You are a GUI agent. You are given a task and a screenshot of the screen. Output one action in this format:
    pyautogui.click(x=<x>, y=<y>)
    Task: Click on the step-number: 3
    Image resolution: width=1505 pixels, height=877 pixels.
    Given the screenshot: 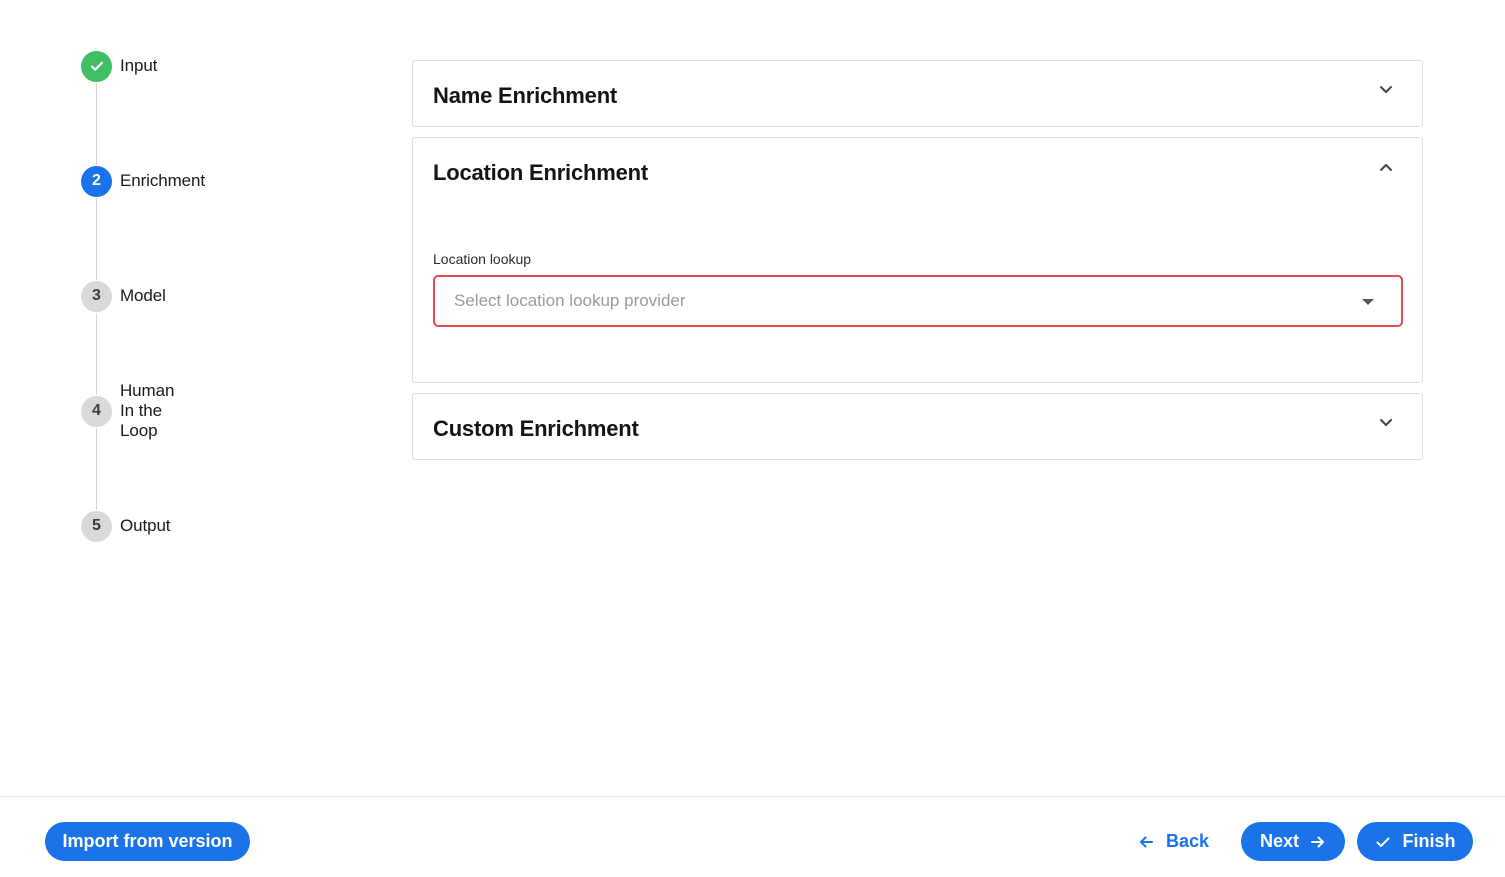 What is the action you would take?
    pyautogui.click(x=96, y=296)
    